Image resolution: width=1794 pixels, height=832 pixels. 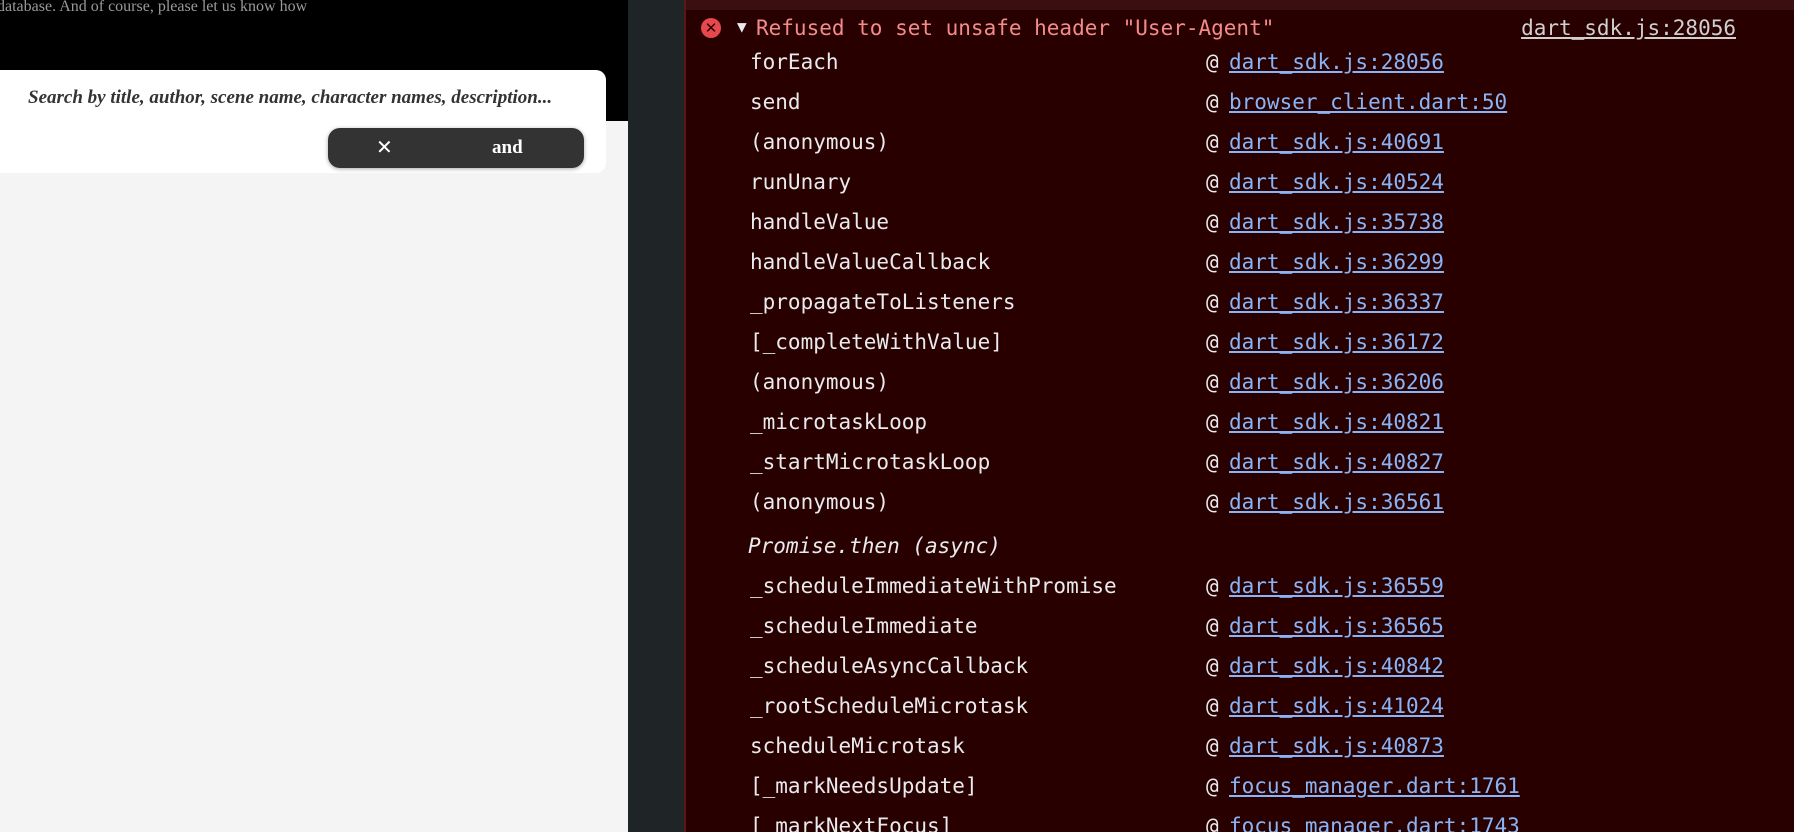 I want to click on stack-frame: _rootScheduleMicrotask @ dart_sdk.js:41024, so click(x=1240, y=711).